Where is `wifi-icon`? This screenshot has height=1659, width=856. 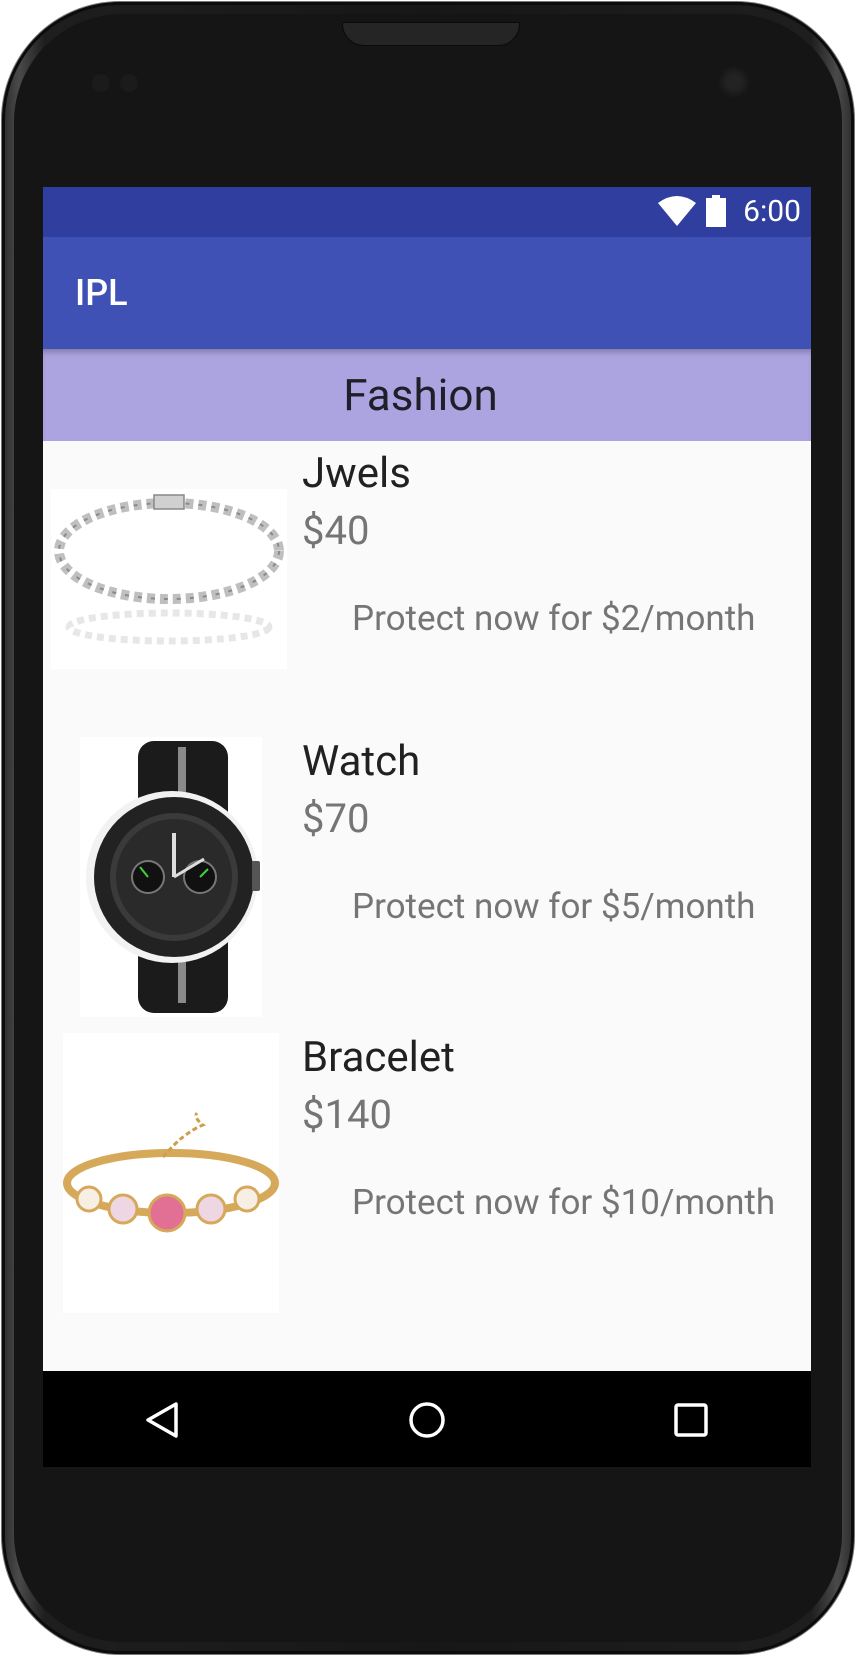
wifi-icon is located at coordinates (677, 211).